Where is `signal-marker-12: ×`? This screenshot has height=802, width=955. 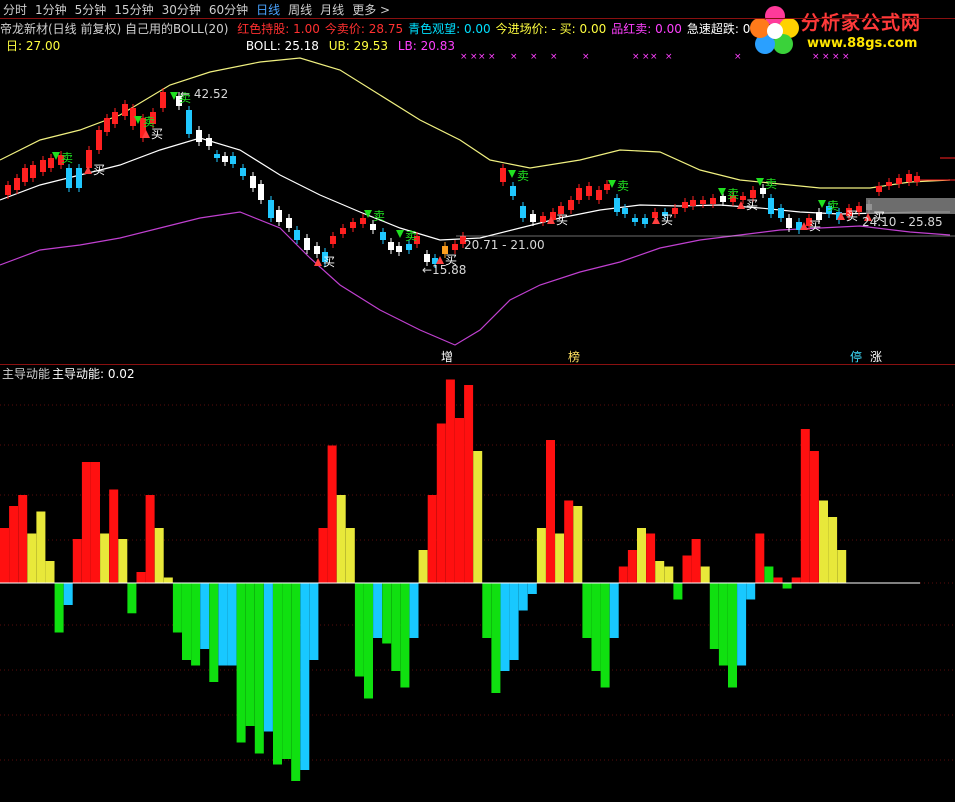
signal-marker-12: × is located at coordinates (738, 57).